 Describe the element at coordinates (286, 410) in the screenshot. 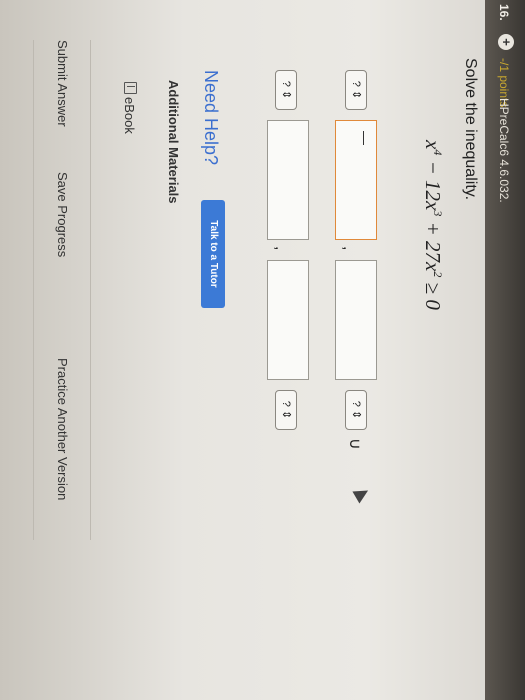

I see `bracket-select-4: ? ⇕` at that location.